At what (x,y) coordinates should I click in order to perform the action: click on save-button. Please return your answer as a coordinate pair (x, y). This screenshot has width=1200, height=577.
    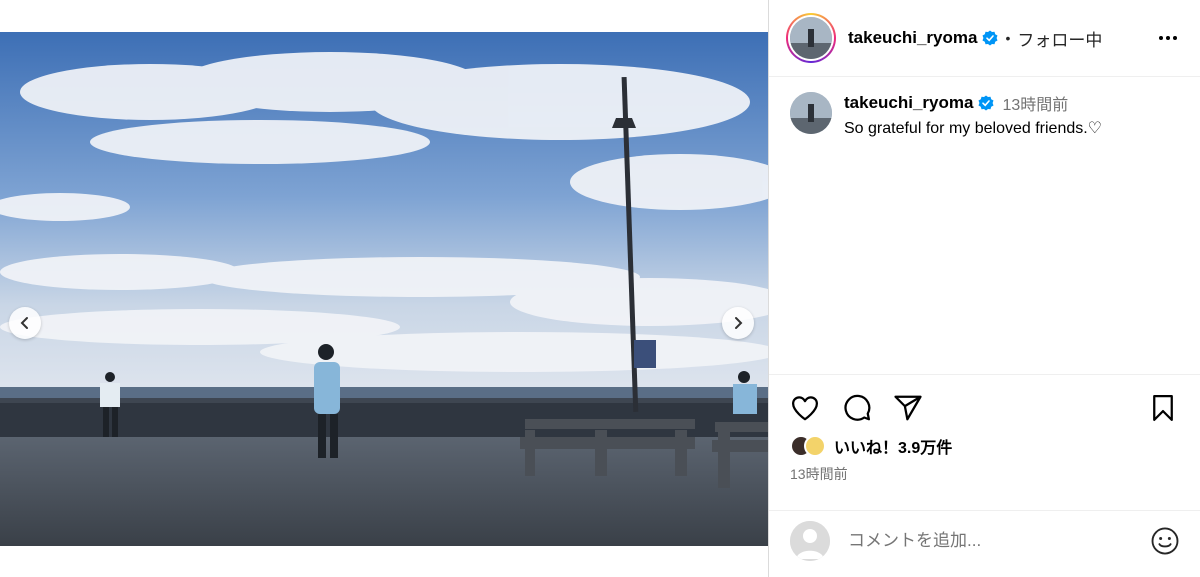
    Looking at the image, I should click on (1163, 408).